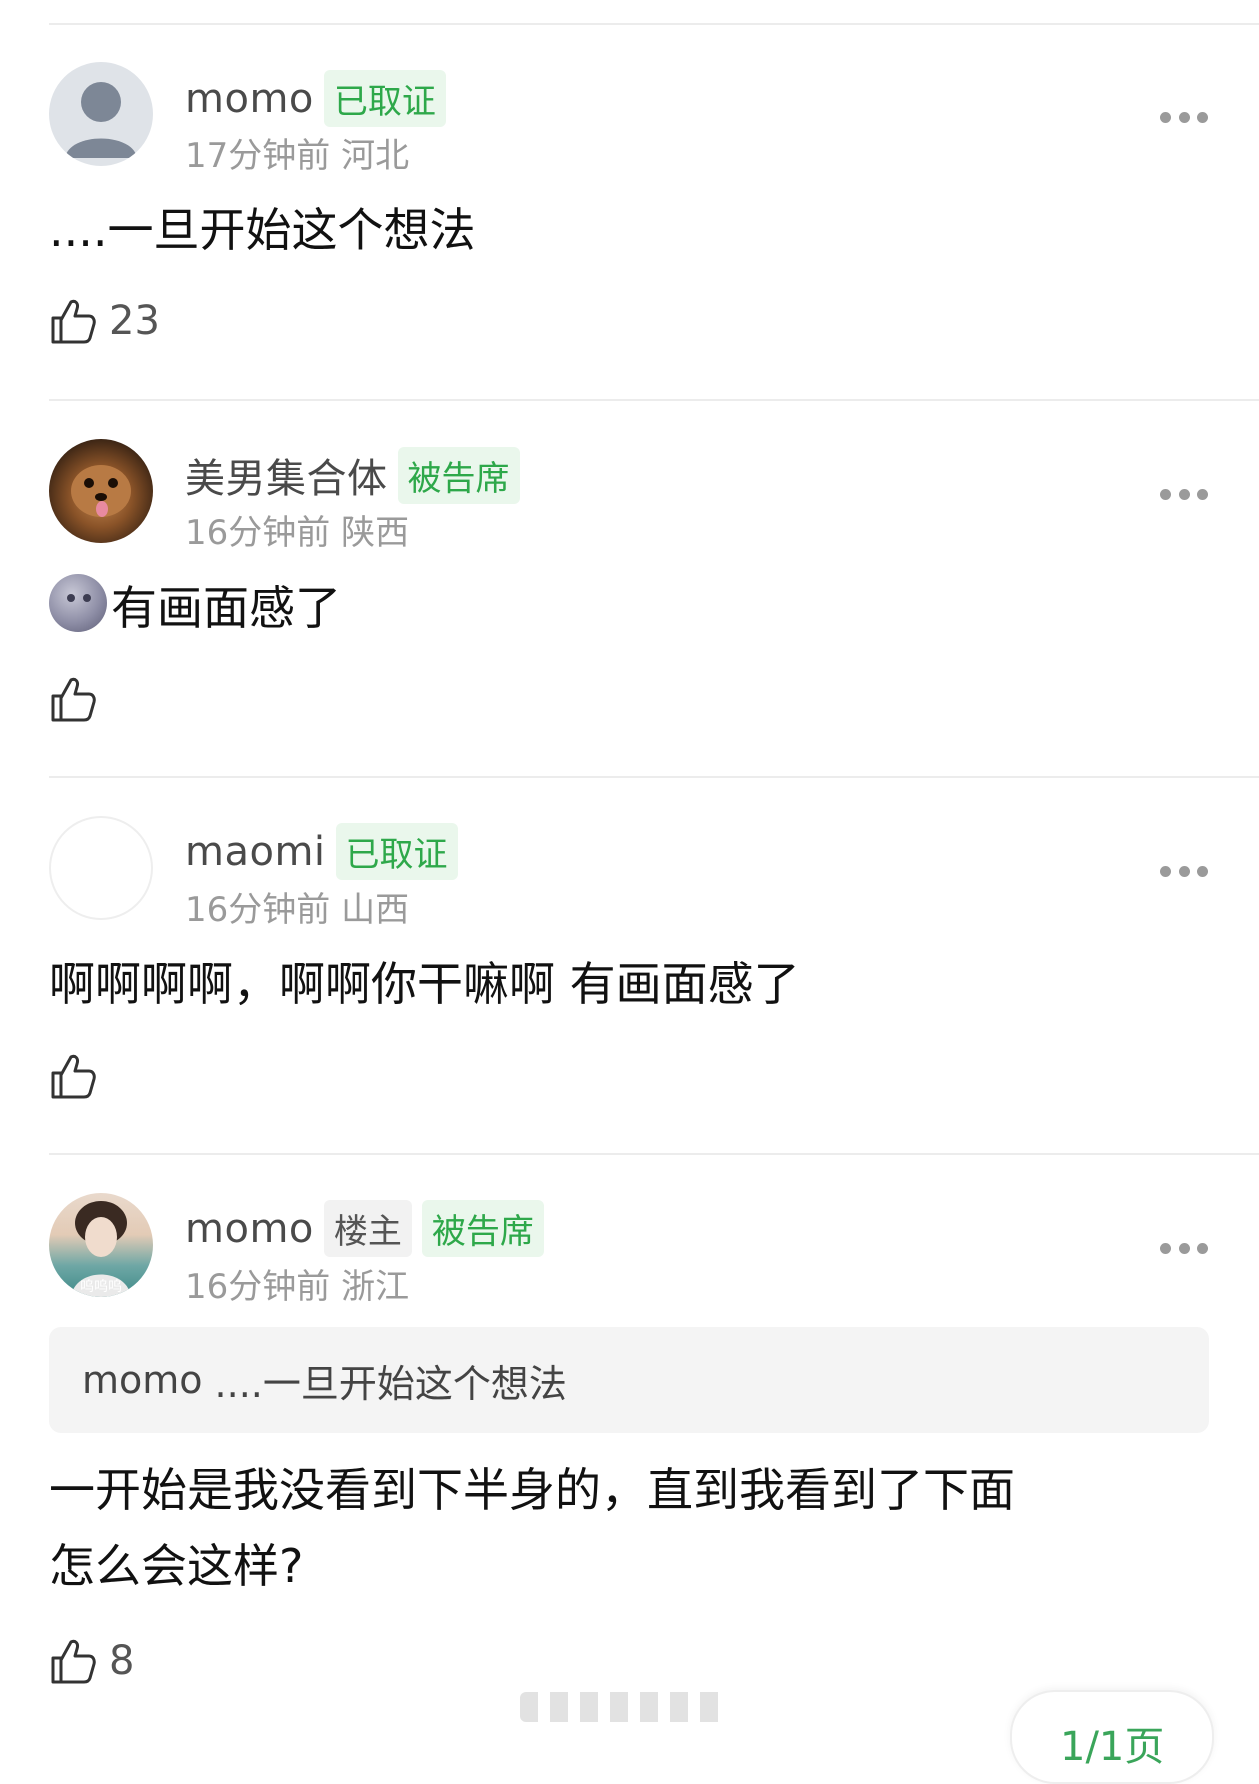 This screenshot has width=1259, height=1784. Describe the element at coordinates (255, 852) in the screenshot. I see `user-name: maomi` at that location.